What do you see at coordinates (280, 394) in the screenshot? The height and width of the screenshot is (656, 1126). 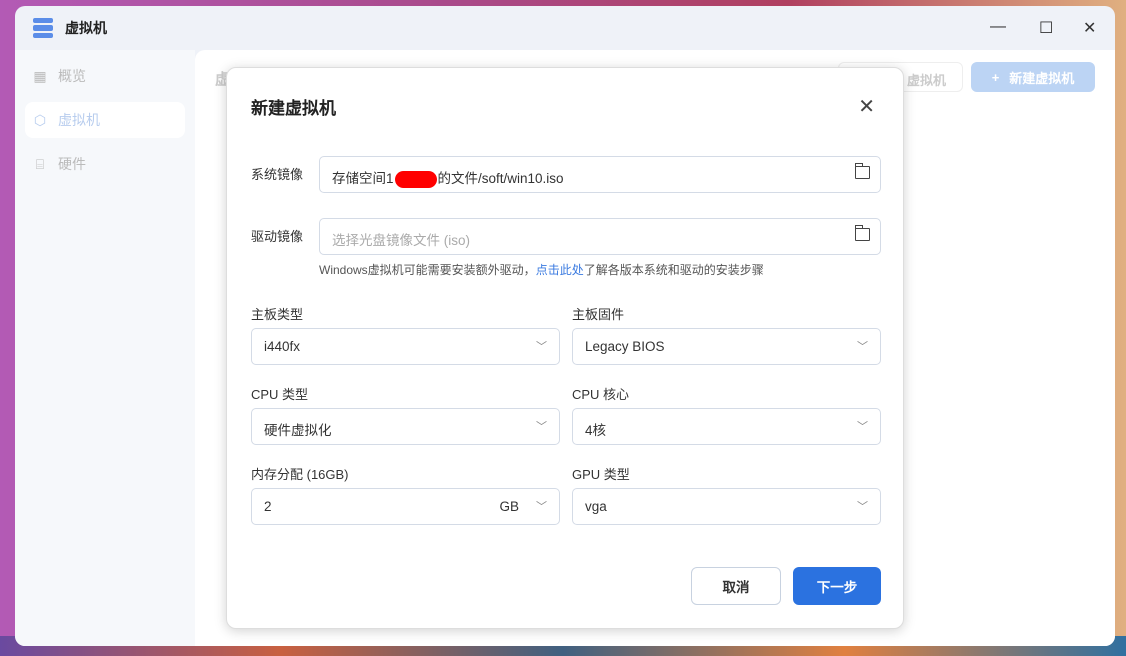 I see `cpu-type-label: CPU 类型` at bounding box center [280, 394].